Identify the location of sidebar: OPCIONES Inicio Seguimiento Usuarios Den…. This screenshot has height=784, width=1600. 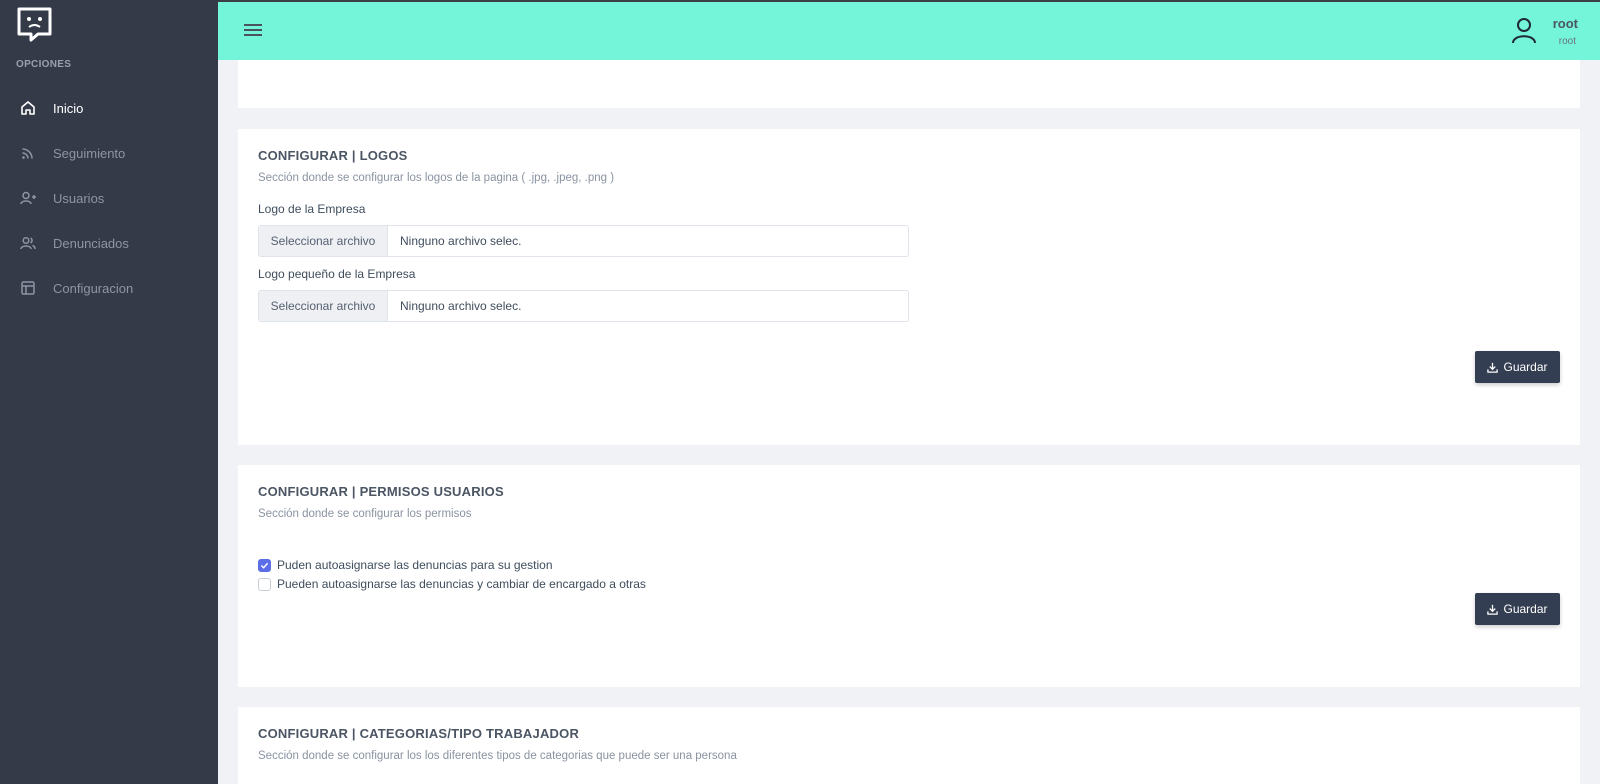
(109, 392).